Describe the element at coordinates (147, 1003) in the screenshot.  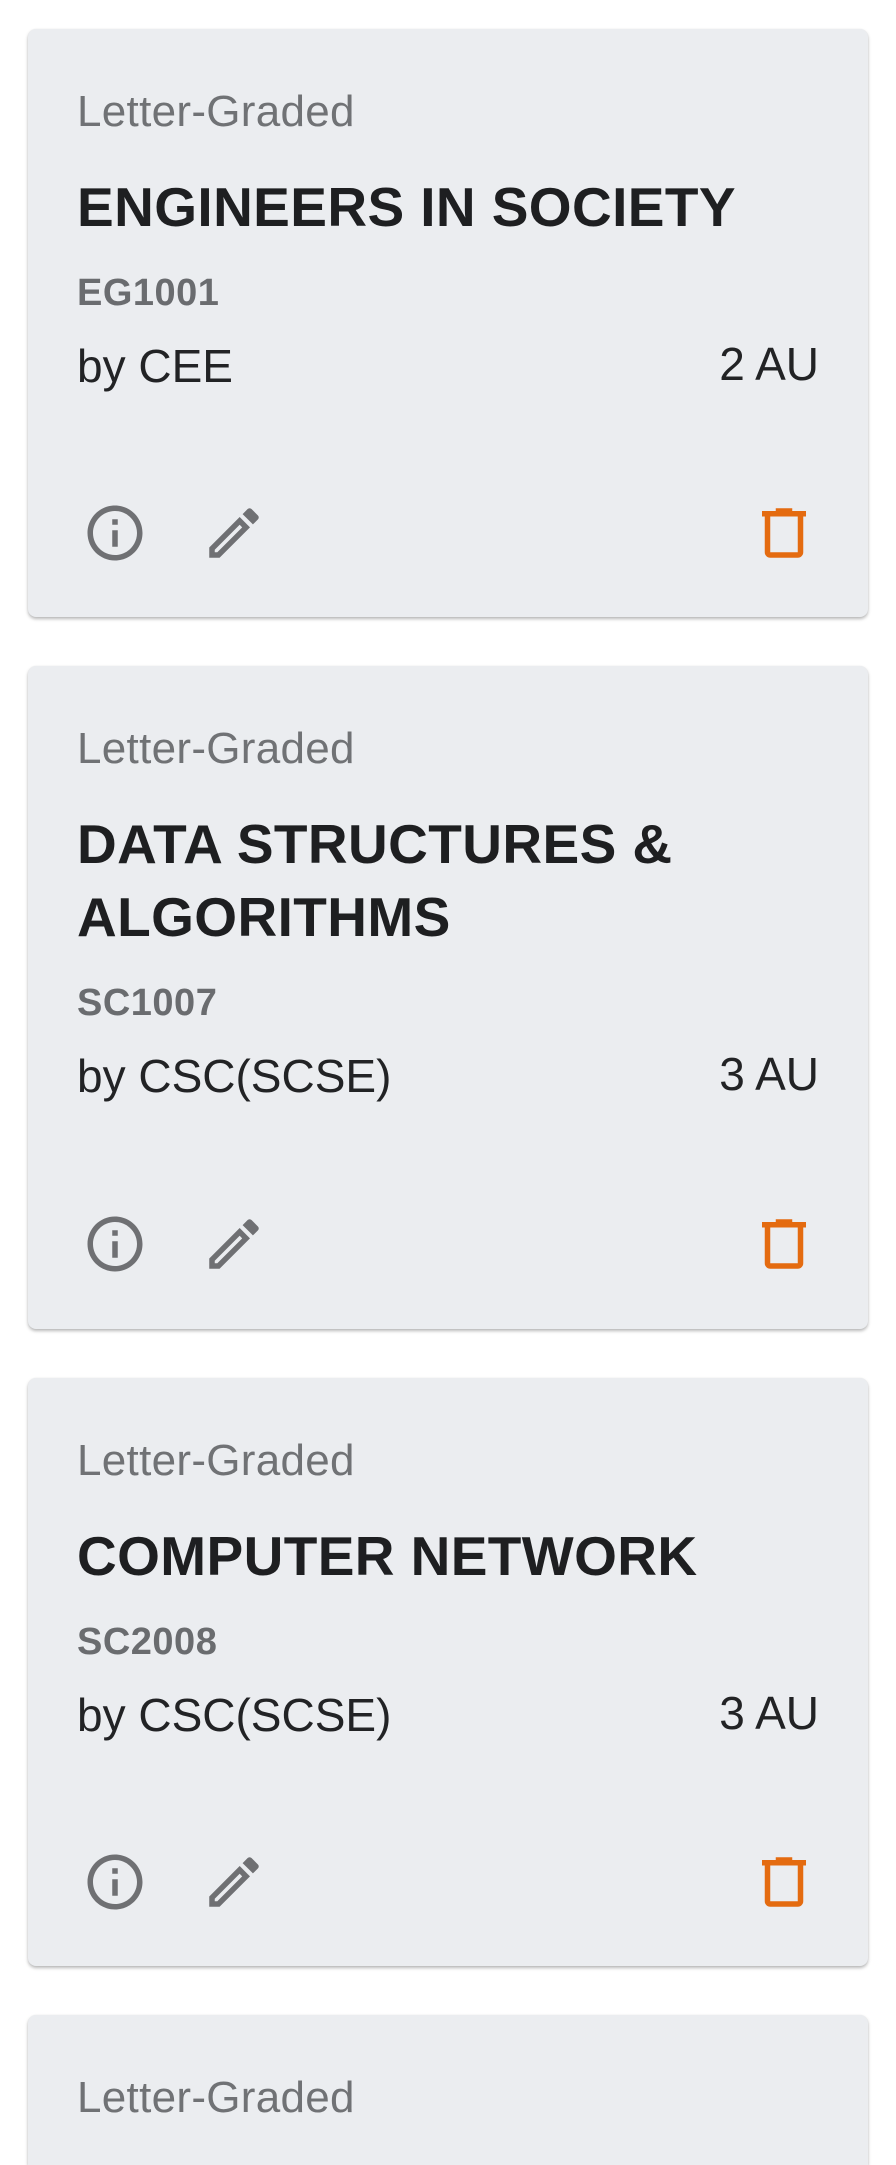
I see `course-code: SC1007` at that location.